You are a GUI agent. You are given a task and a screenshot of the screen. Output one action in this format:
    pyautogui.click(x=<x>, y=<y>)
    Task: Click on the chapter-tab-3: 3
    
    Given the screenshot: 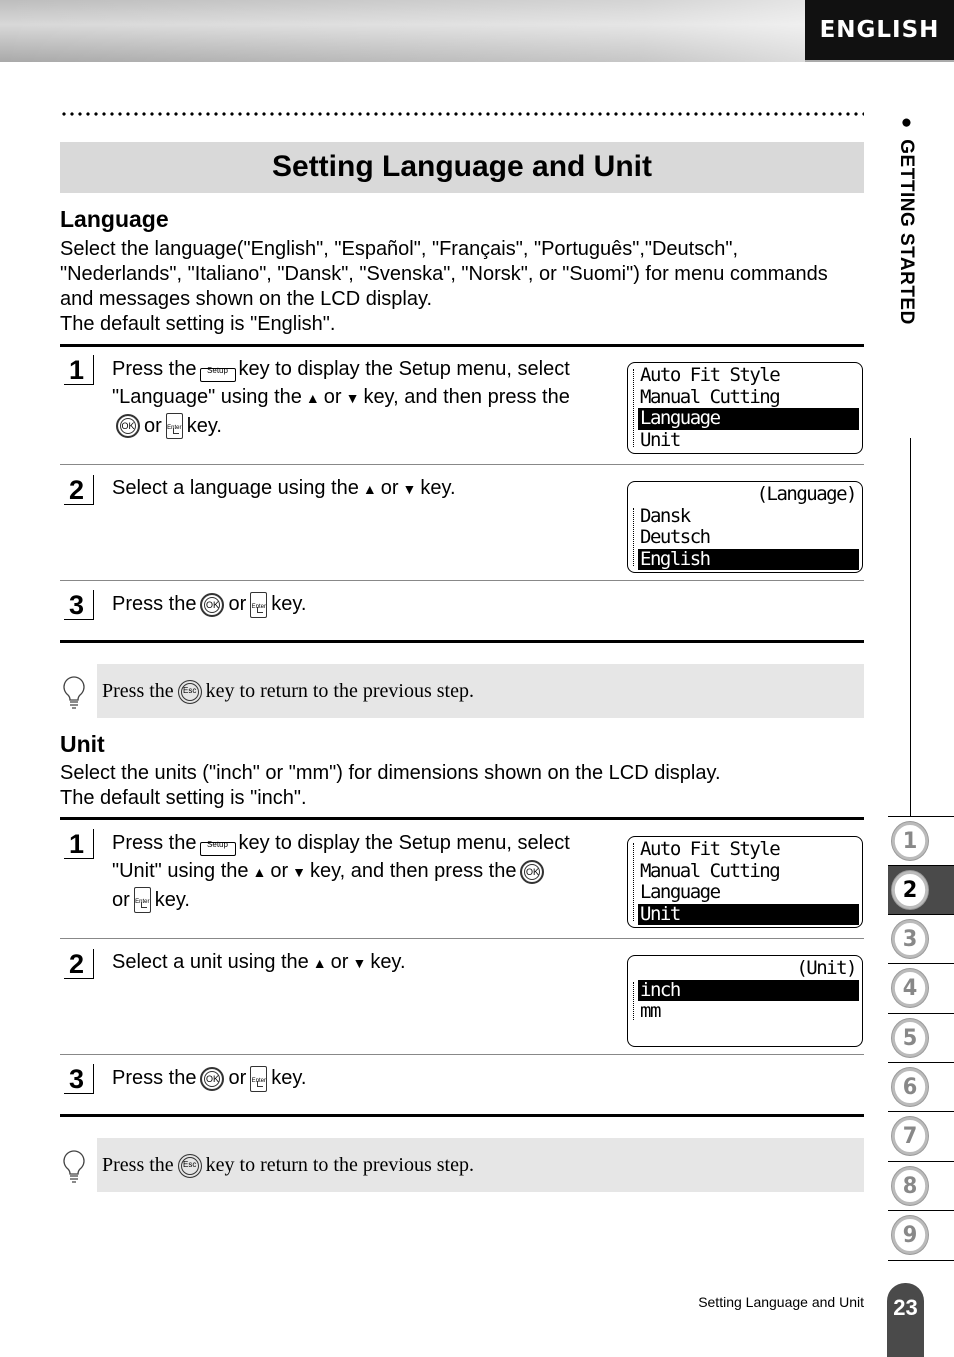 What is the action you would take?
    pyautogui.click(x=921, y=938)
    